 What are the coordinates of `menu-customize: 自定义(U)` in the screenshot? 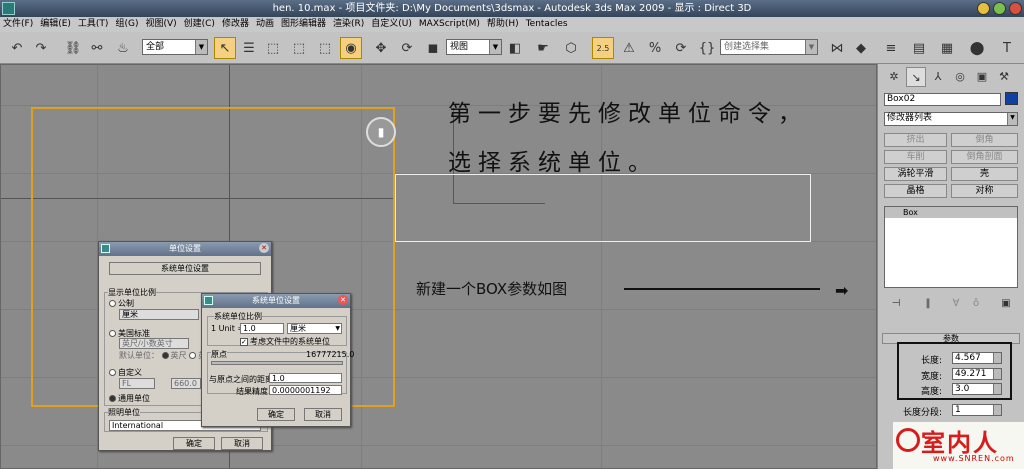 It's located at (391, 24).